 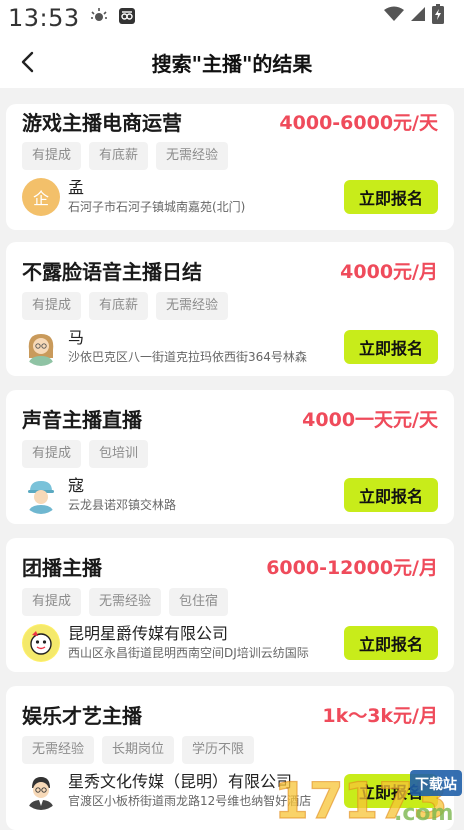 I want to click on job-title: 声音主播直播, so click(x=82, y=419).